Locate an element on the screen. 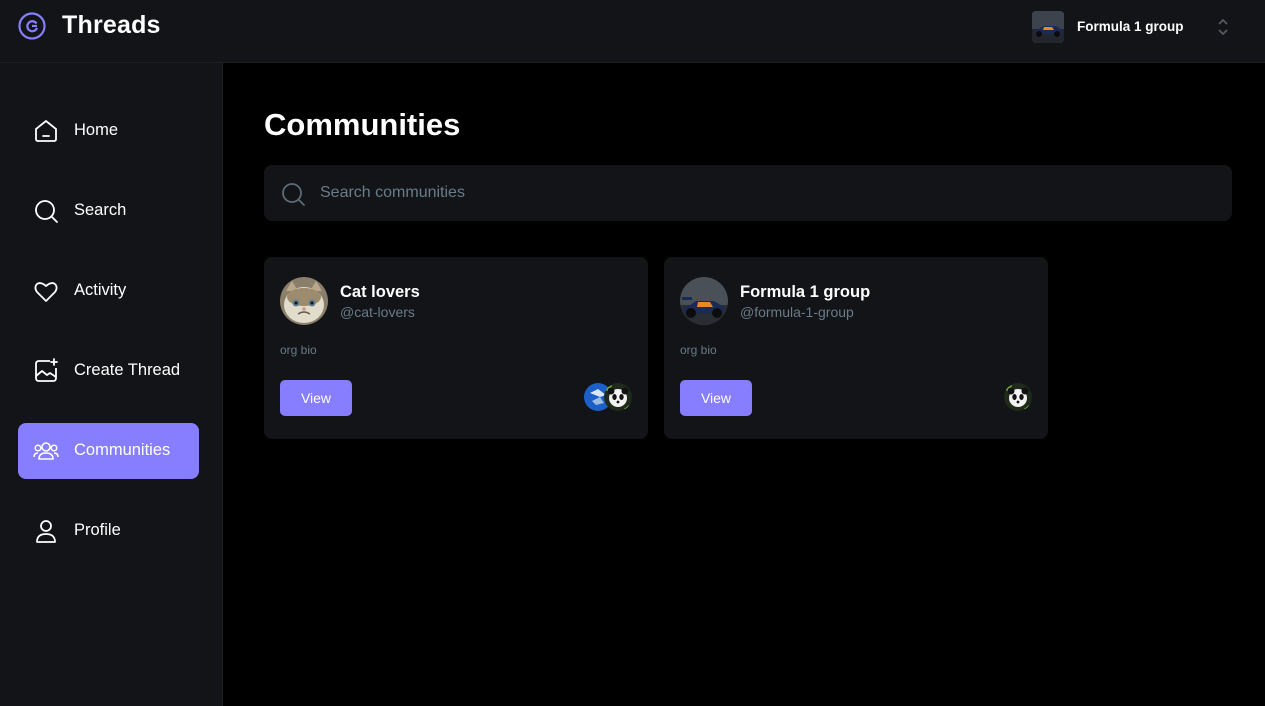 The width and height of the screenshot is (1265, 706). community-name: Cat lovers is located at coordinates (380, 292).